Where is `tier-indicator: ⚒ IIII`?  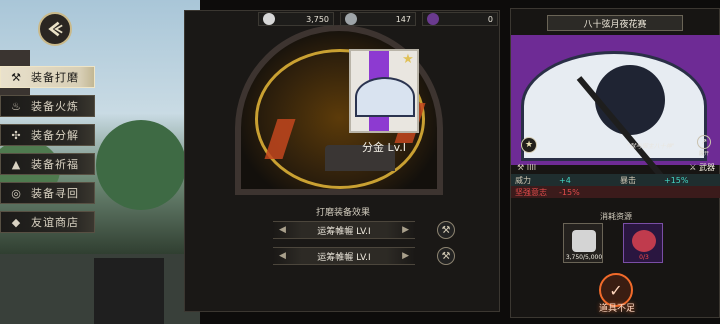
tier-indicator: ⚒ IIII is located at coordinates (527, 167).